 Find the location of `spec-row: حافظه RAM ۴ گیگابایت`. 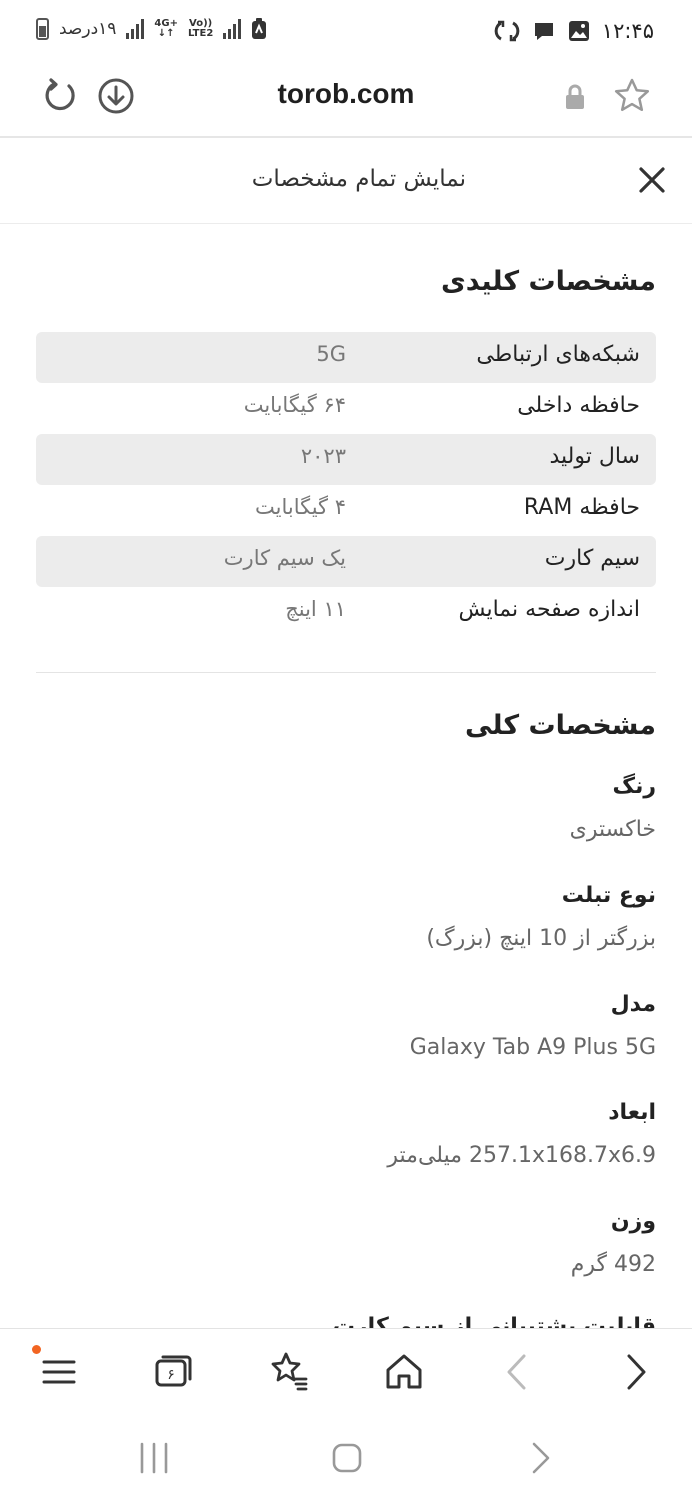

spec-row: حافظه RAM ۴ گیگابایت is located at coordinates (346, 510).